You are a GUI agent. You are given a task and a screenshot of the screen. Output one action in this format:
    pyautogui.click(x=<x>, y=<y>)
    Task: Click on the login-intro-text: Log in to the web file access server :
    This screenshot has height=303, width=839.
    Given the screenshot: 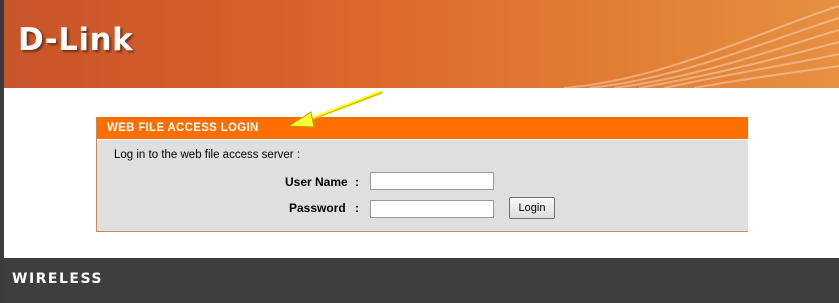 What is the action you would take?
    pyautogui.click(x=207, y=155)
    